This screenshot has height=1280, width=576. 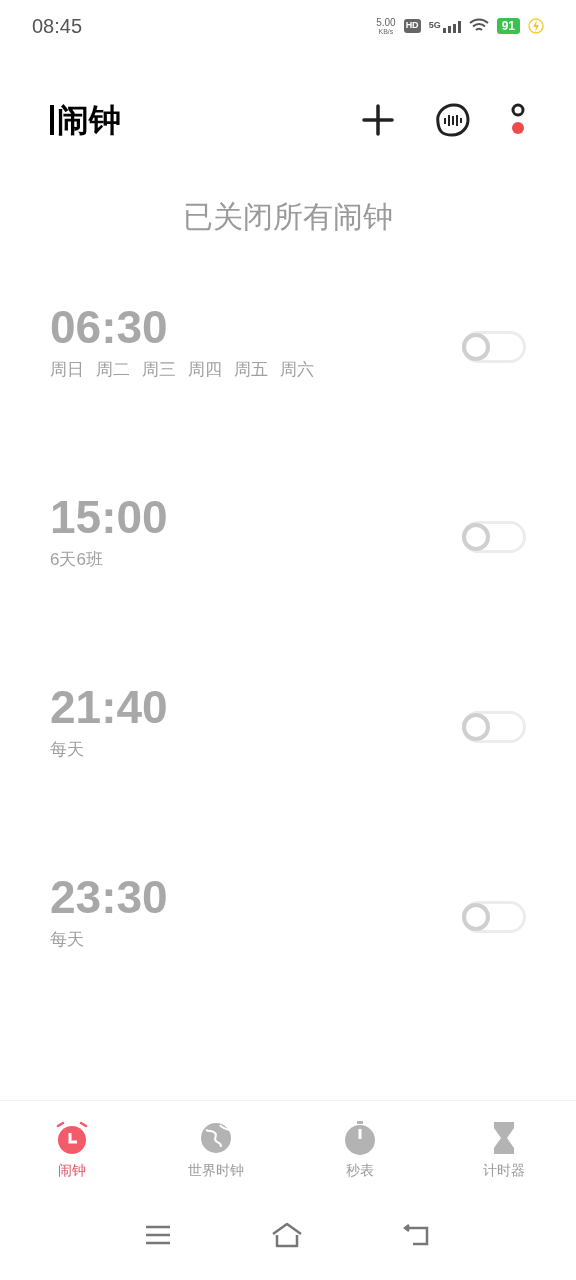 I want to click on tab-label: 计时器, so click(x=504, y=1170).